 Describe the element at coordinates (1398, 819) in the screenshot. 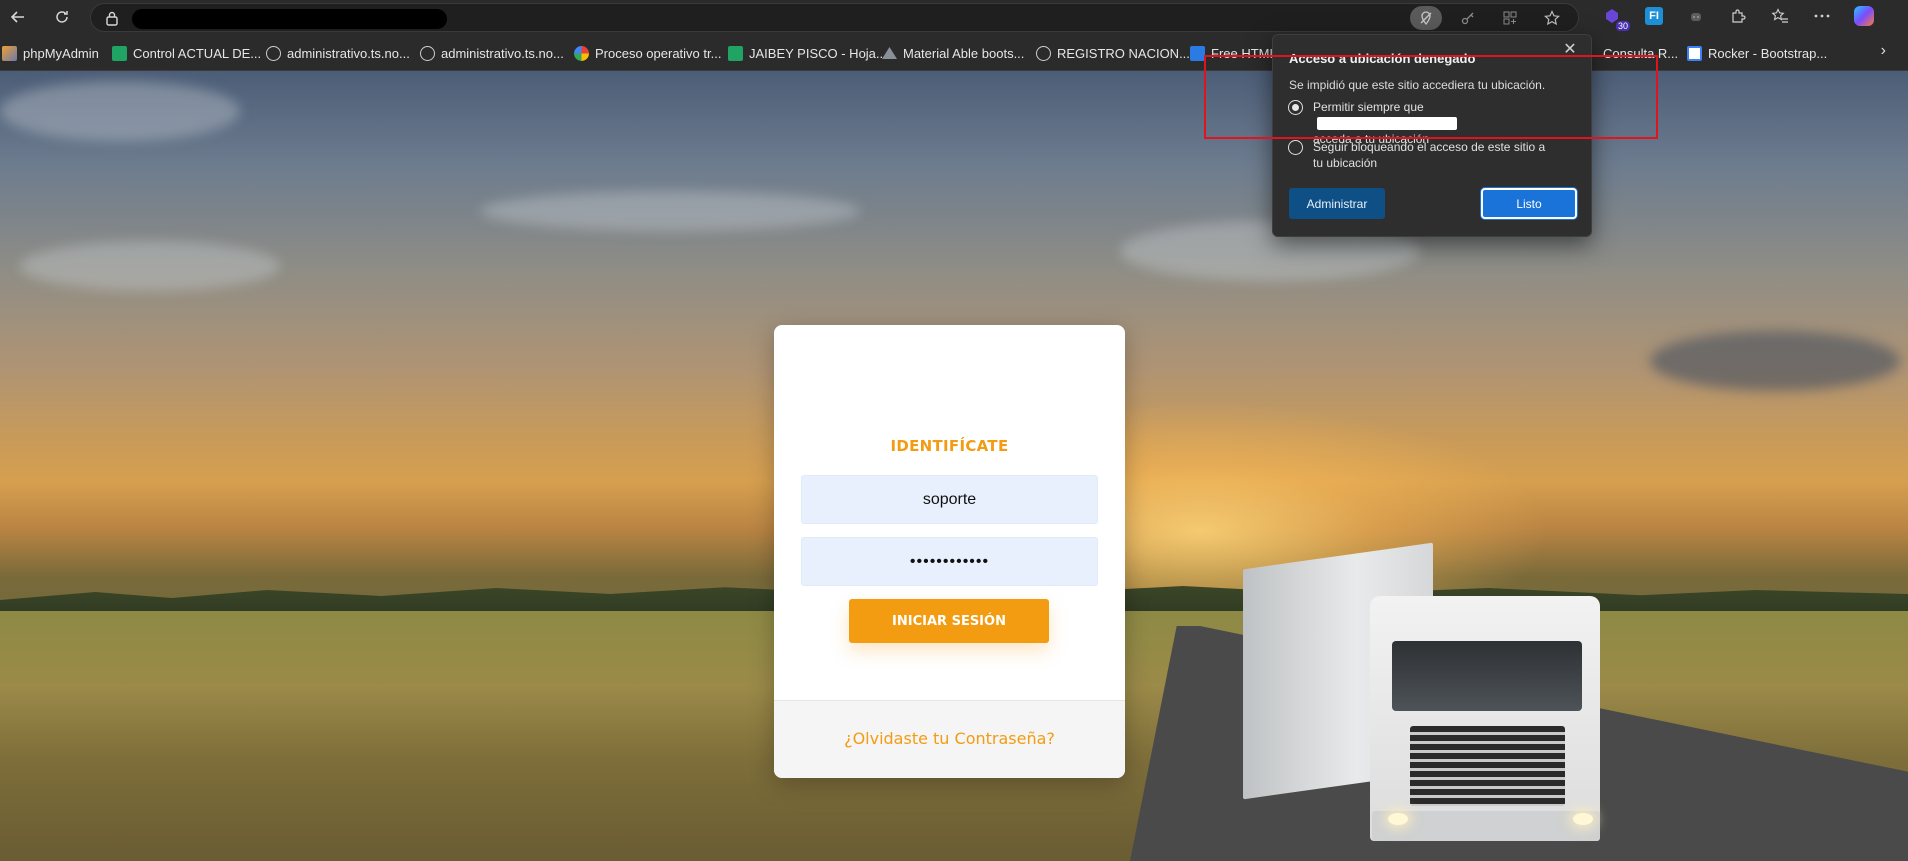

I see `headlight-left` at that location.